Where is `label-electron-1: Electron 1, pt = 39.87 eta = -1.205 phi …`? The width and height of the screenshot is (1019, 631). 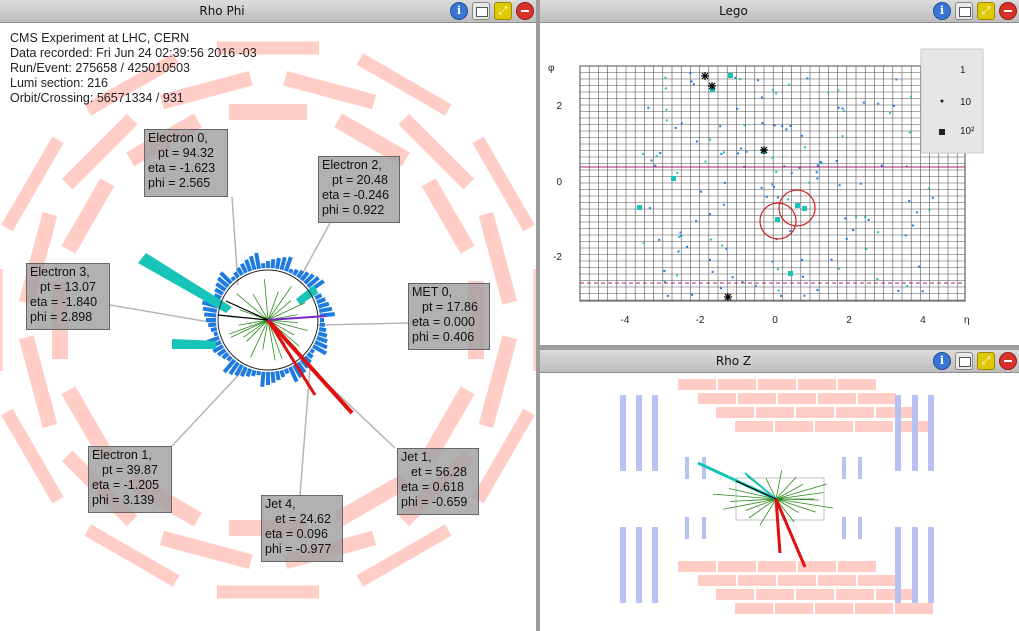
label-electron-1: Electron 1, pt = 39.87 eta = -1.205 phi … is located at coordinates (130, 479).